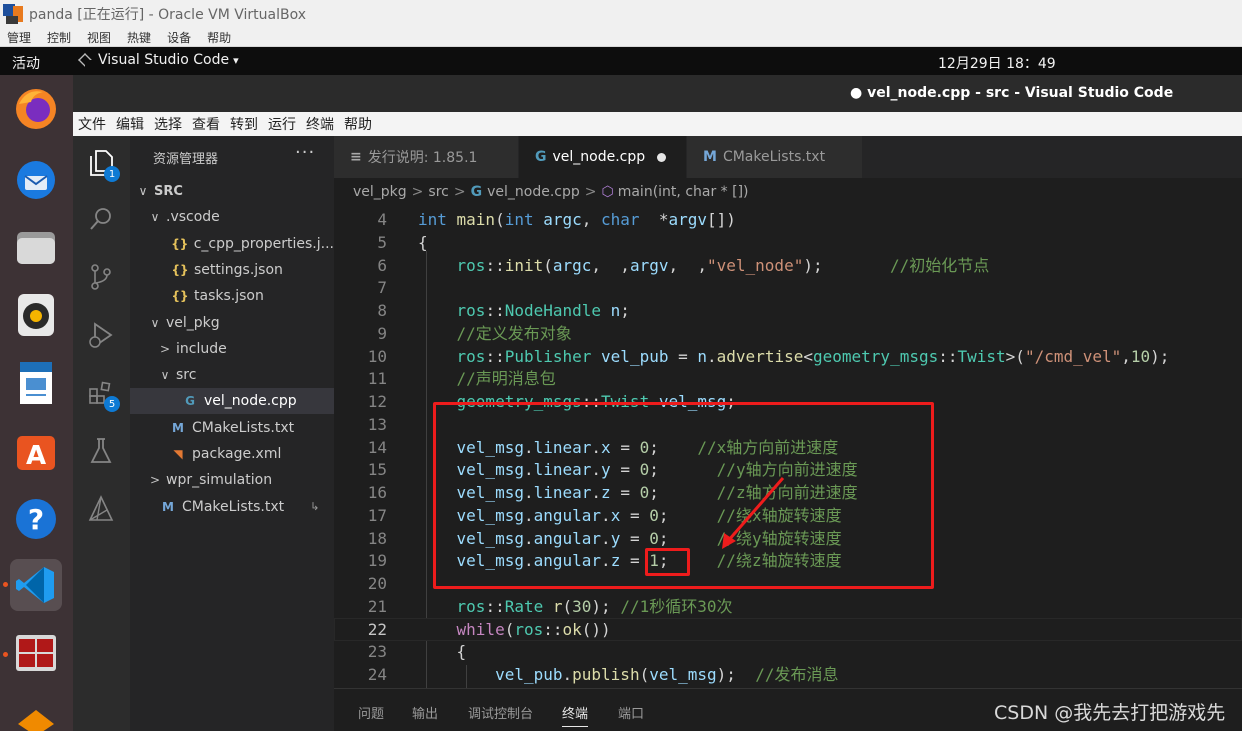 The height and width of the screenshot is (731, 1242). I want to click on explorer-icon: 1, so click(103, 165).